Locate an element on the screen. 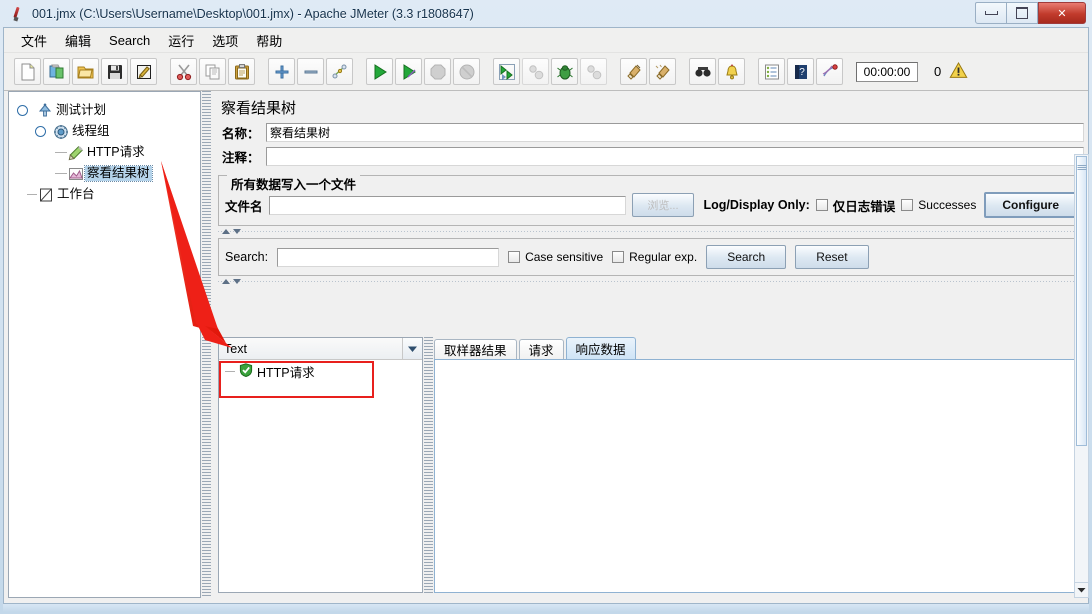 This screenshot has height=614, width=1092. toolbar-search-reset is located at coordinates (731, 71).